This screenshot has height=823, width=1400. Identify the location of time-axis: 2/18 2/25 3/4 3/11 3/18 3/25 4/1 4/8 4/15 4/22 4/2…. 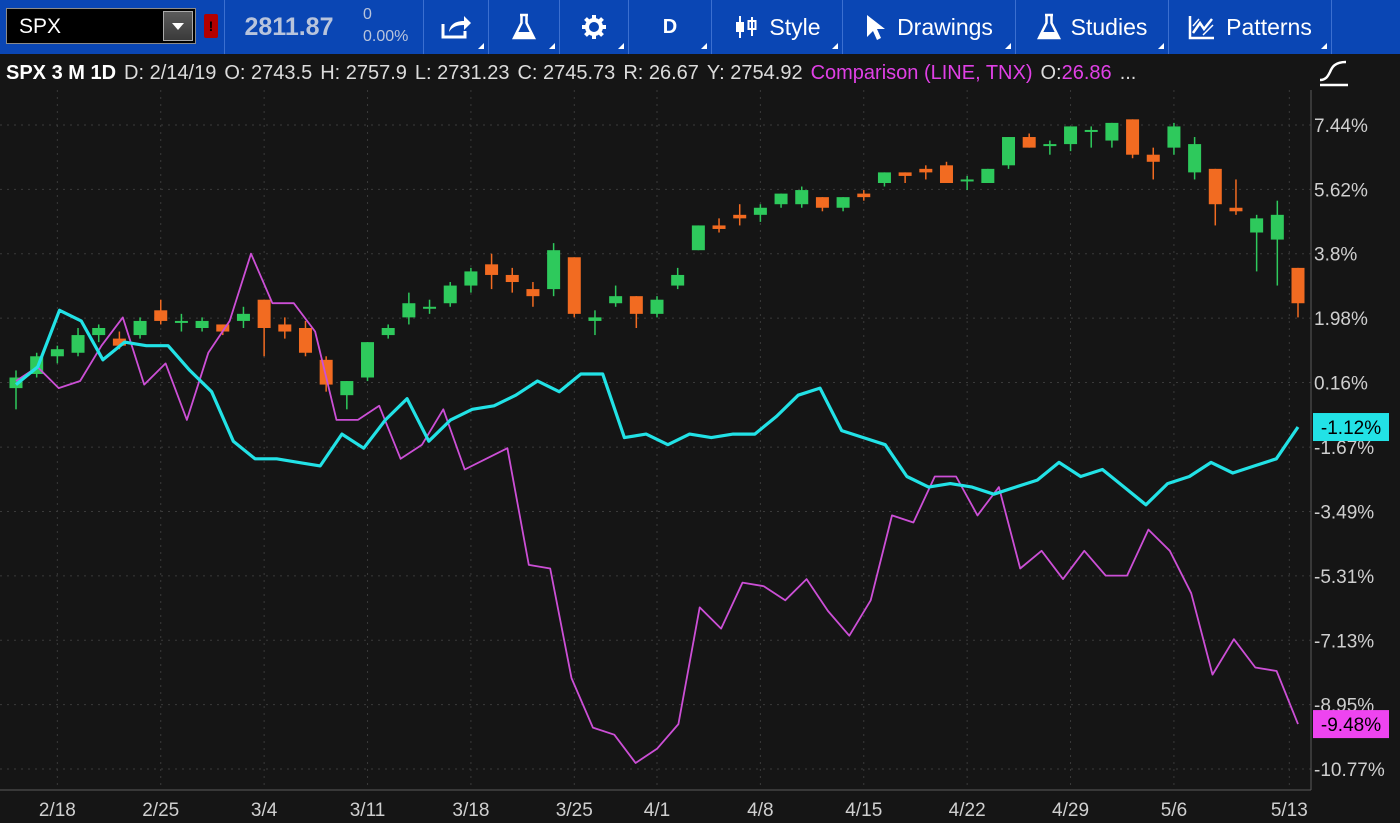
(673, 810).